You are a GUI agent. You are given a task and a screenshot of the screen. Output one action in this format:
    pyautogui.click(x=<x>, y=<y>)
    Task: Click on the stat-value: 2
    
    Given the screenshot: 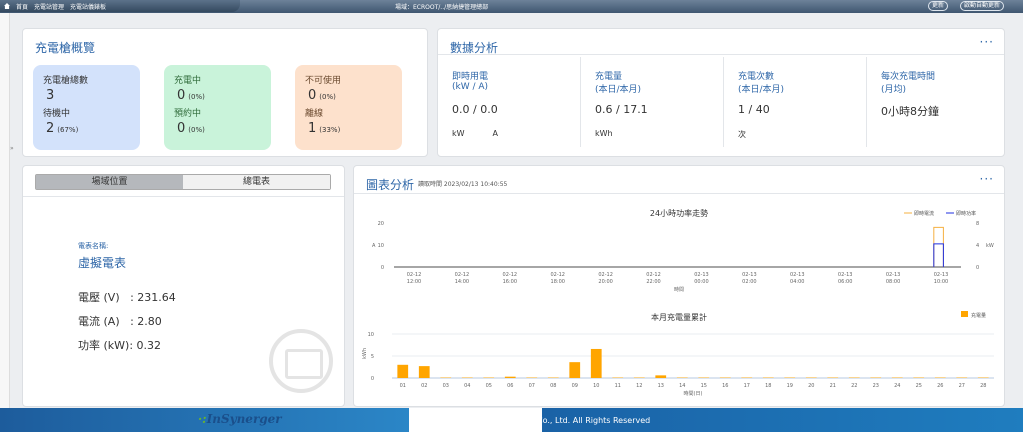 What is the action you would take?
    pyautogui.click(x=50, y=128)
    